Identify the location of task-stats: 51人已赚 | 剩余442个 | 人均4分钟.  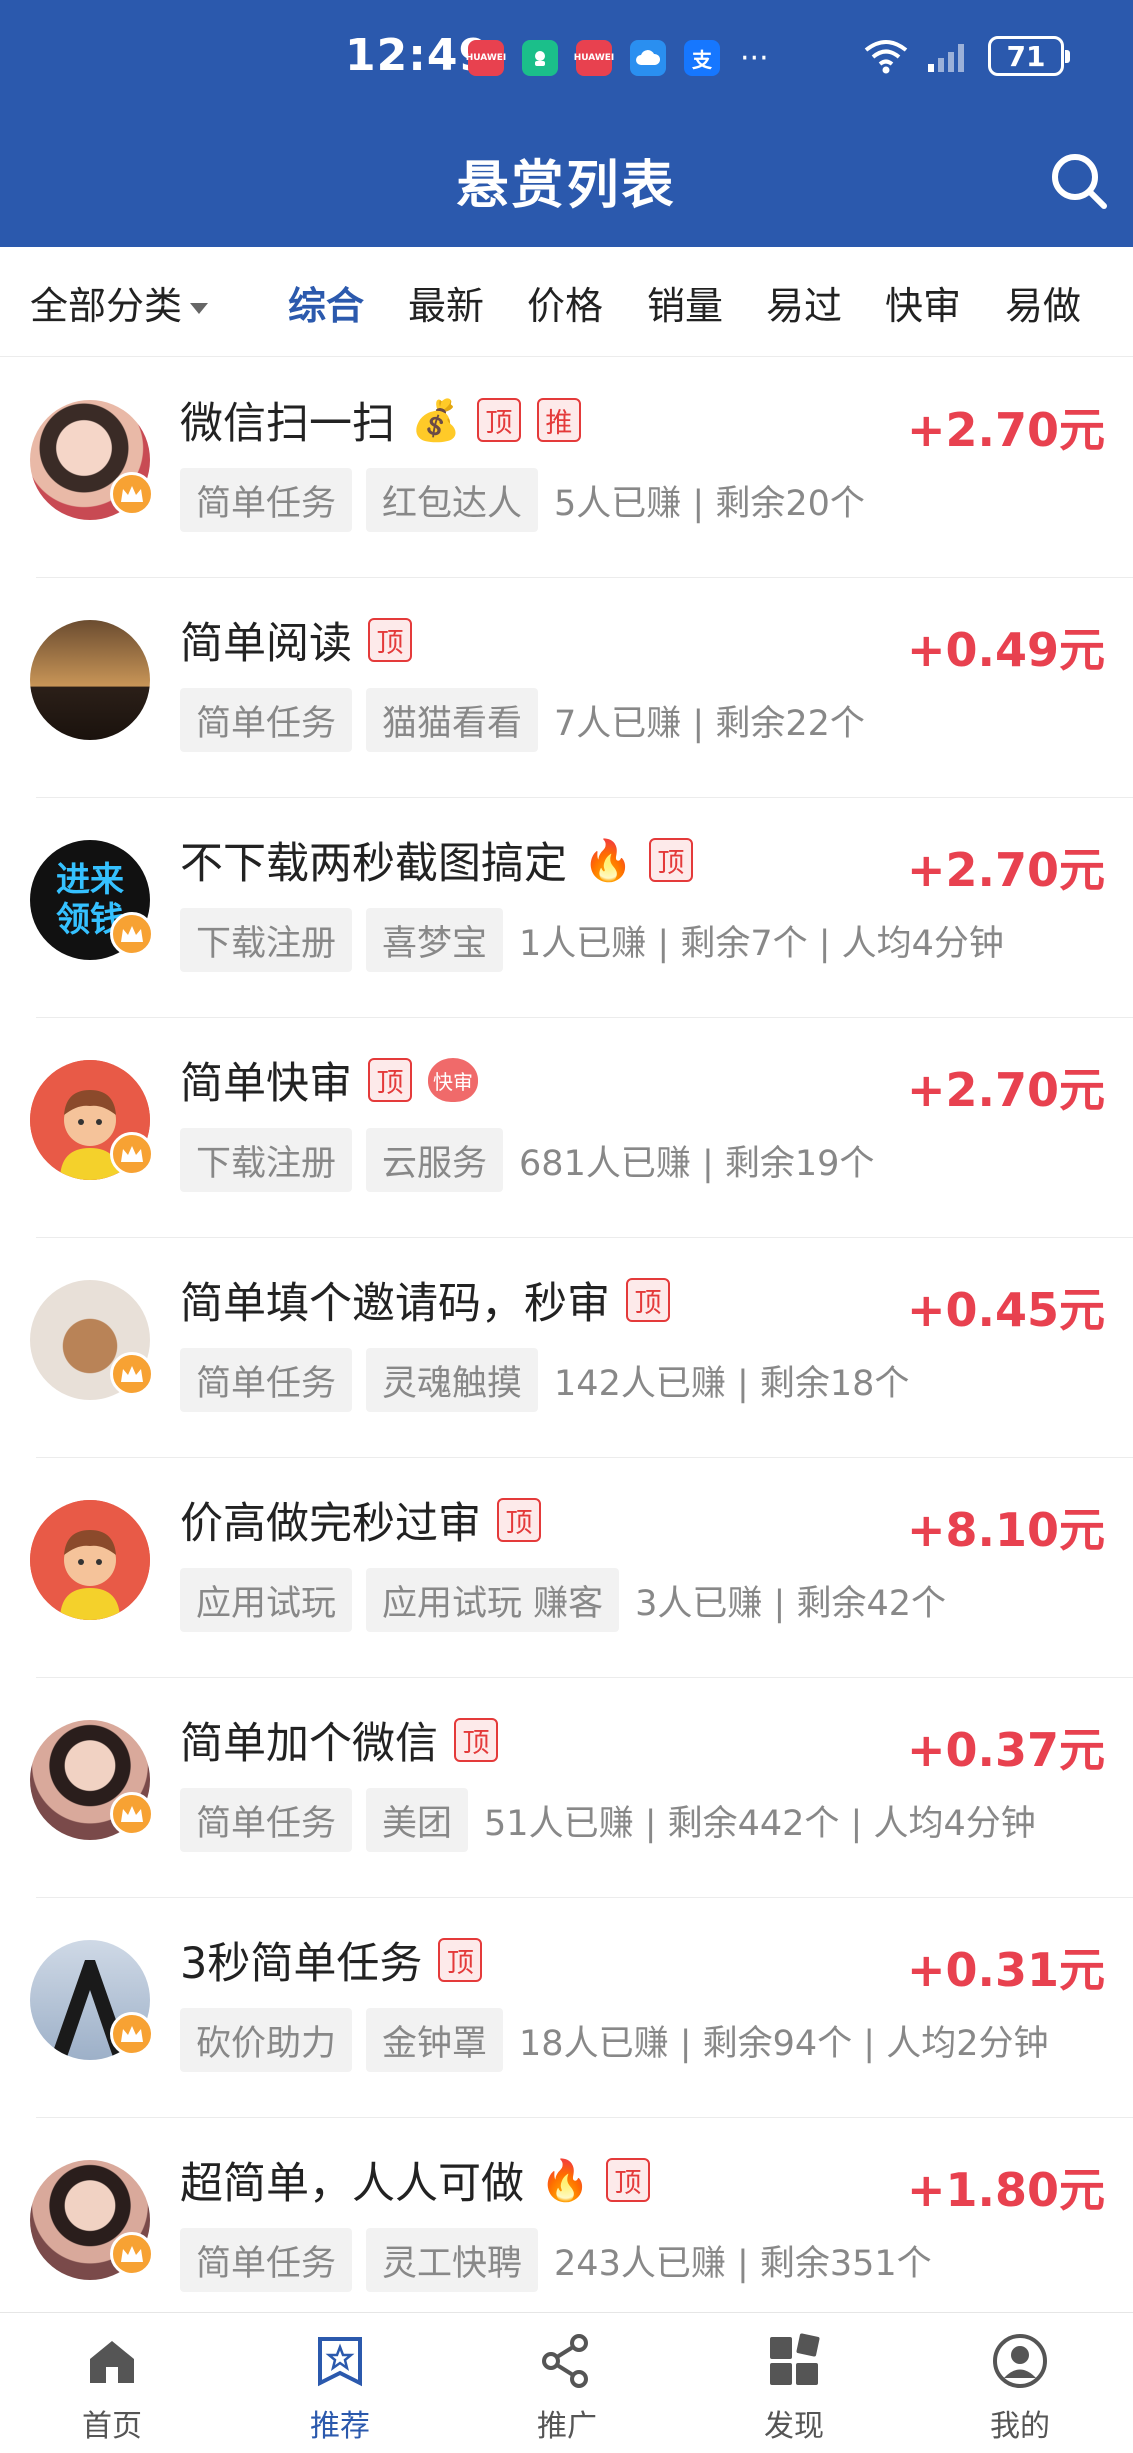
(760, 1823).